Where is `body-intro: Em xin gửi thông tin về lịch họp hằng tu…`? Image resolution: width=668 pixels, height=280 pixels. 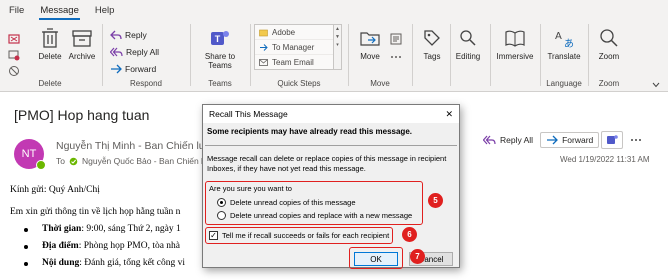 body-intro: Em xin gửi thông tin về lịch họp hằng tu… is located at coordinates (95, 212).